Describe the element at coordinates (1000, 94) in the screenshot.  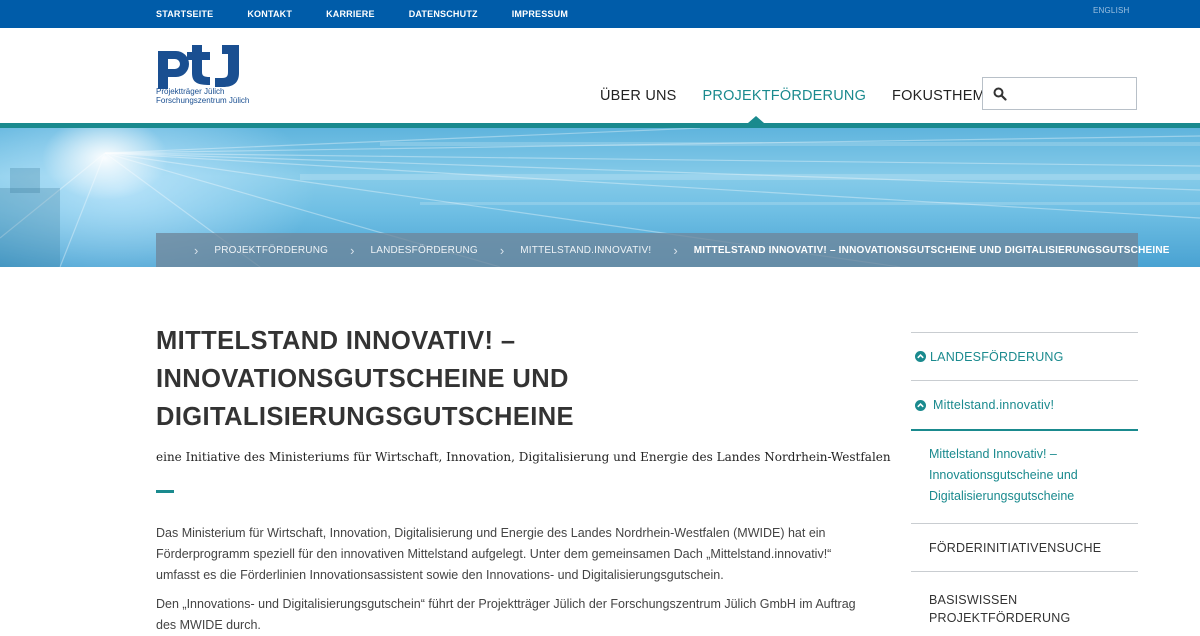
I see `search-icon` at that location.